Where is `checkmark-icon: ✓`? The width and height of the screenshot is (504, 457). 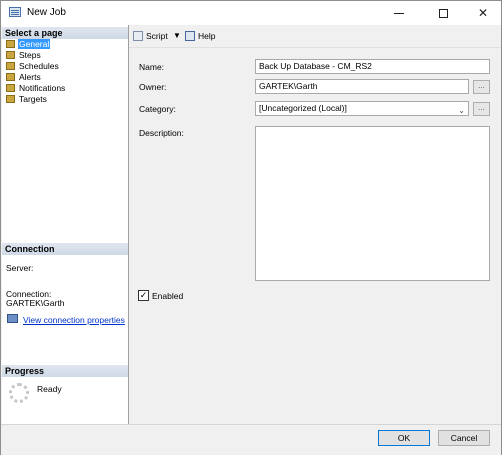
checkmark-icon: ✓ is located at coordinates (143, 295).